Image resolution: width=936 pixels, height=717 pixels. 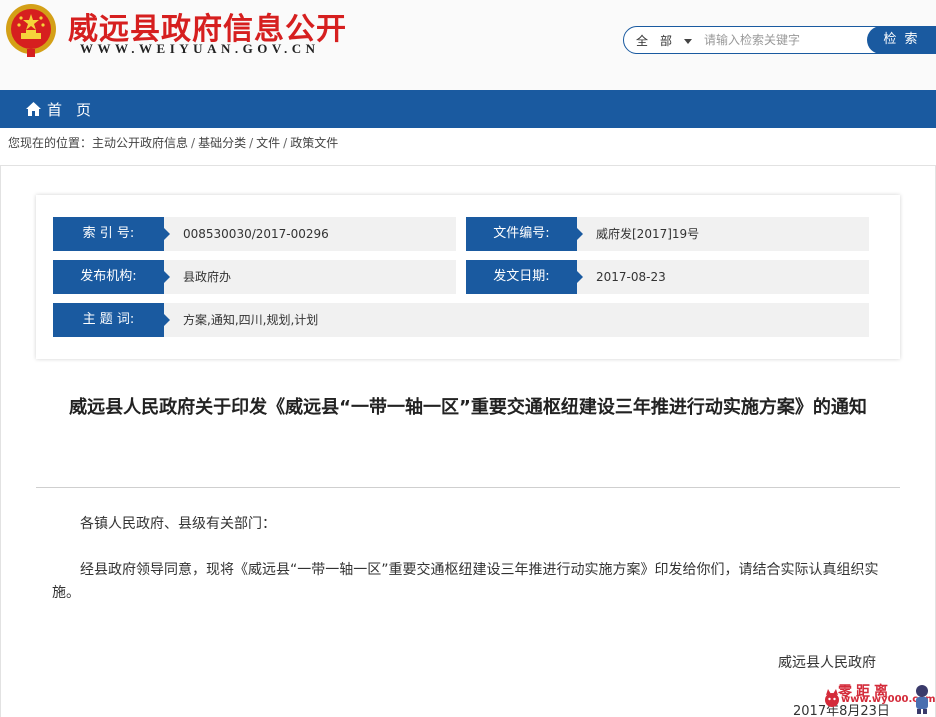 What do you see at coordinates (654, 40) in the screenshot?
I see `search-scope-select: 全 部` at bounding box center [654, 40].